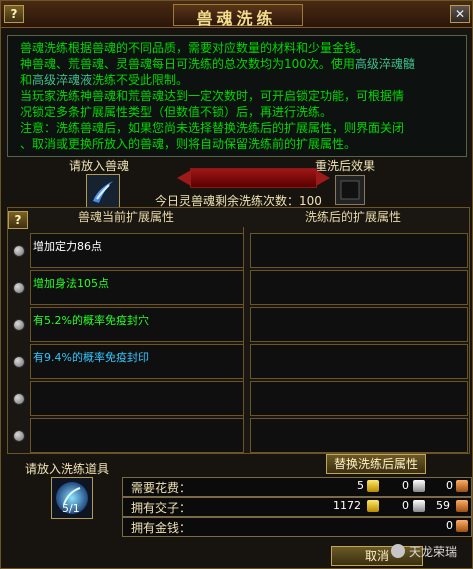  Describe the element at coordinates (71, 508) in the screenshot. I see `item-count: 5/1` at that location.